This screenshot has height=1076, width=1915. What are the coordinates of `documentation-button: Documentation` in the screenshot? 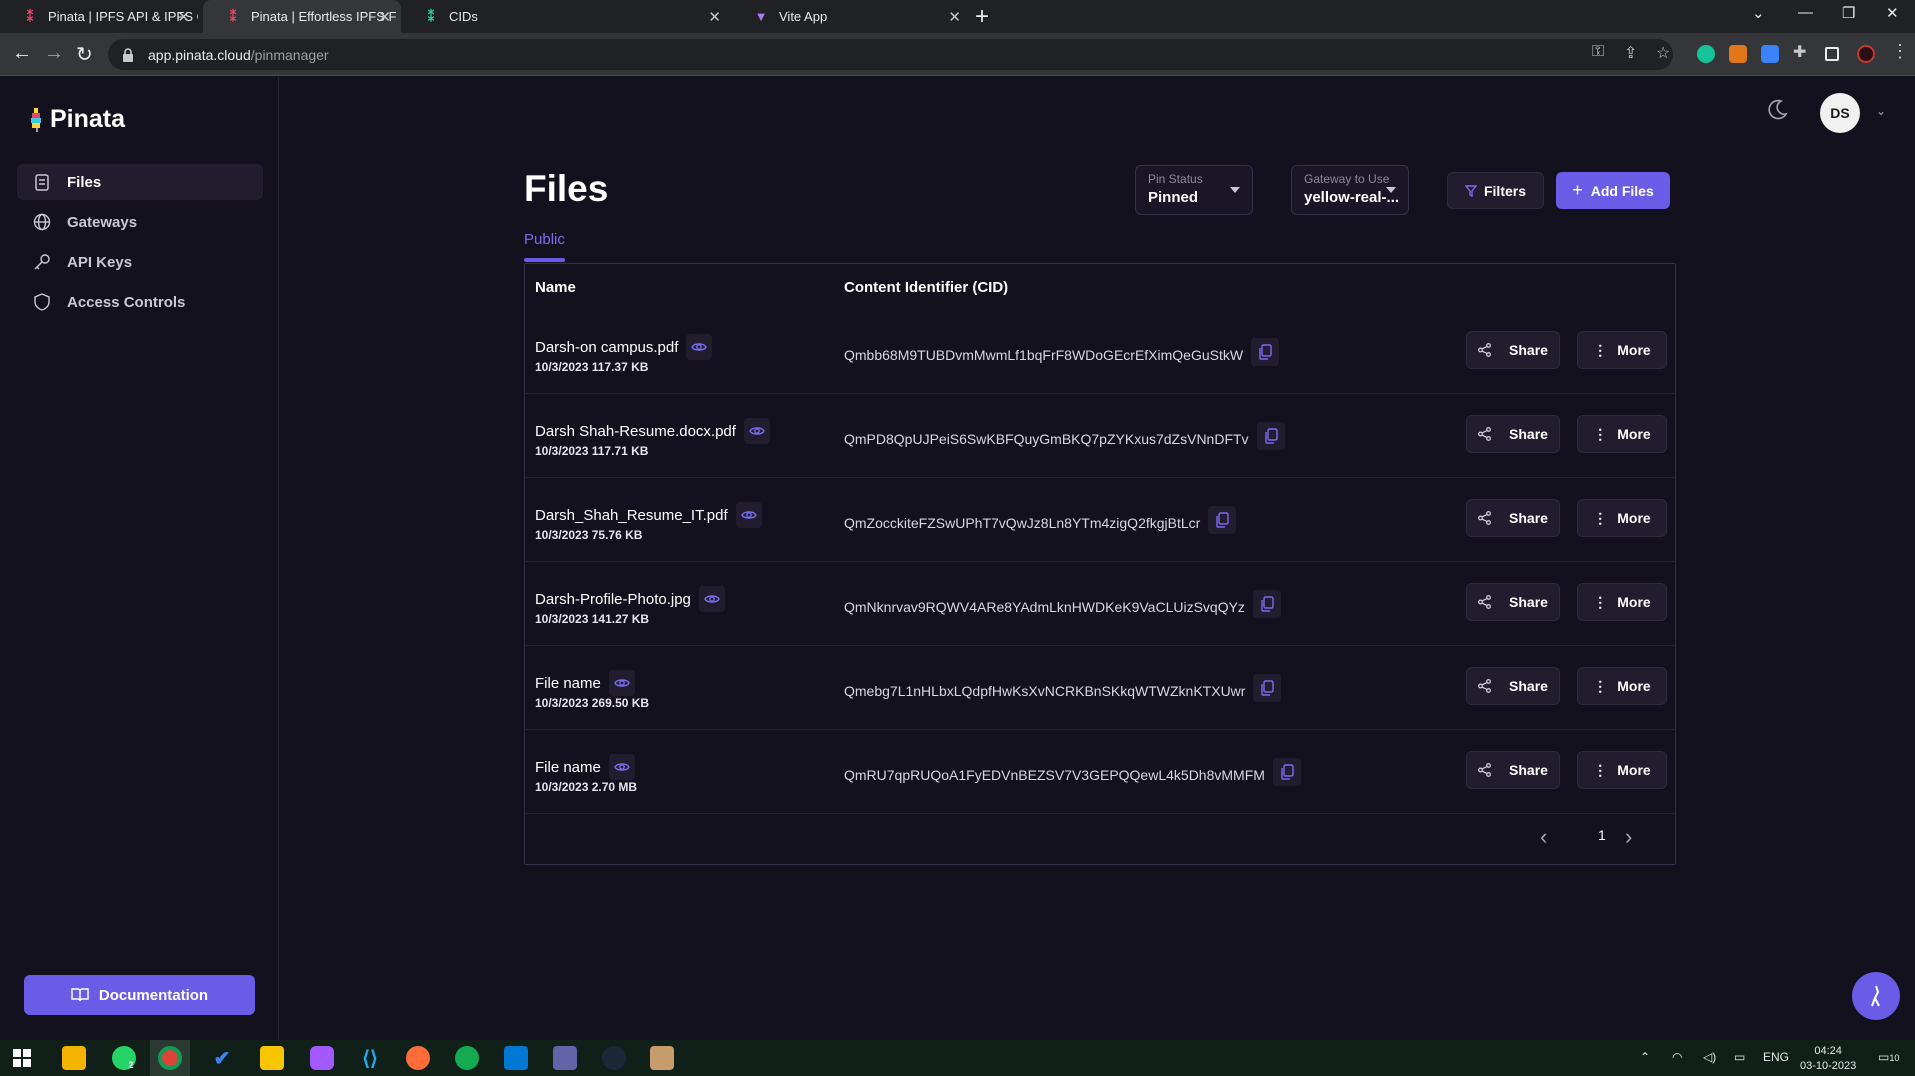 It's located at (139, 995).